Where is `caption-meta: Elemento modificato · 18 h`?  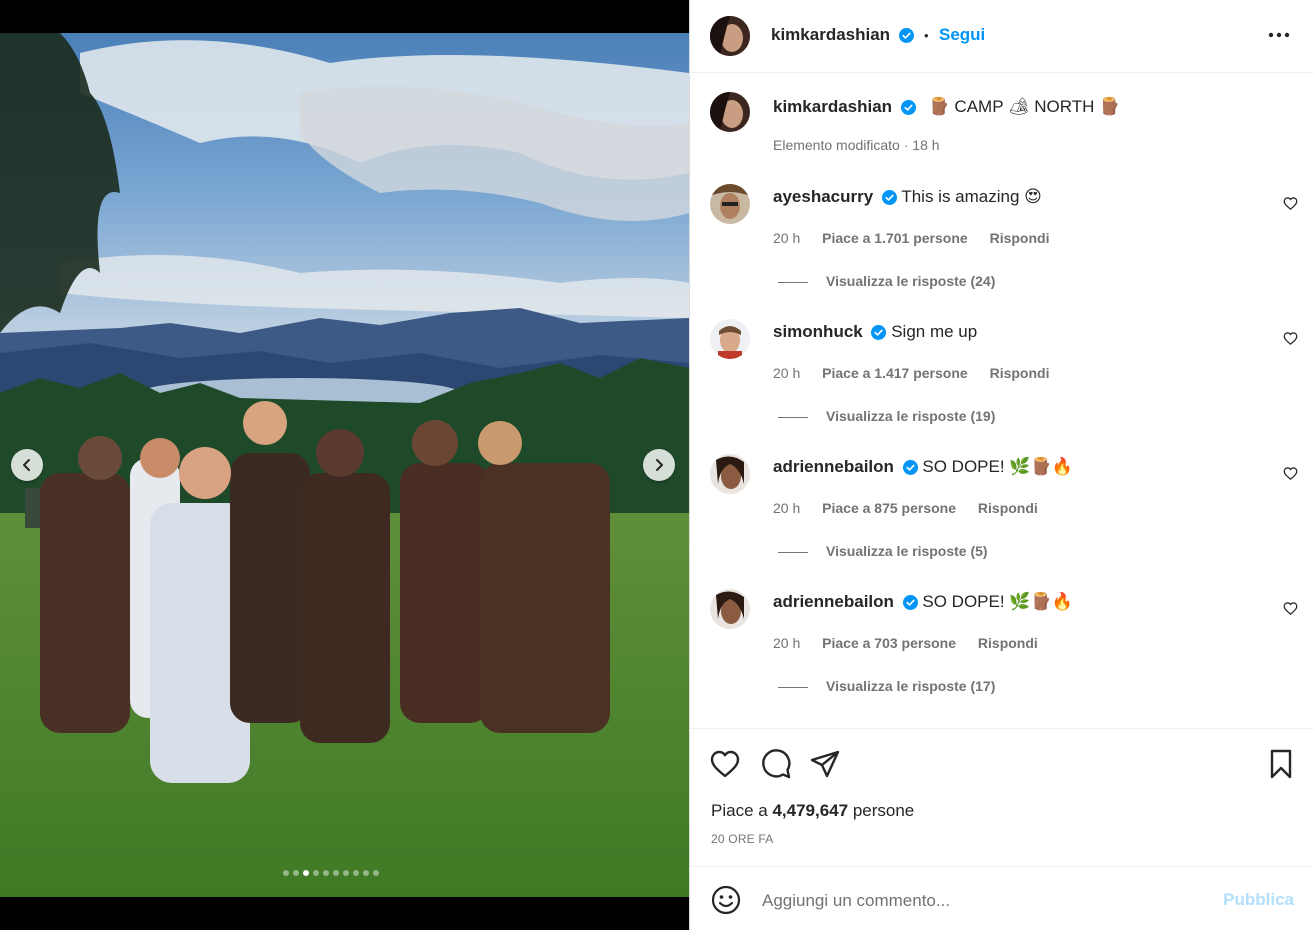 caption-meta: Elemento modificato · 18 h is located at coordinates (856, 145).